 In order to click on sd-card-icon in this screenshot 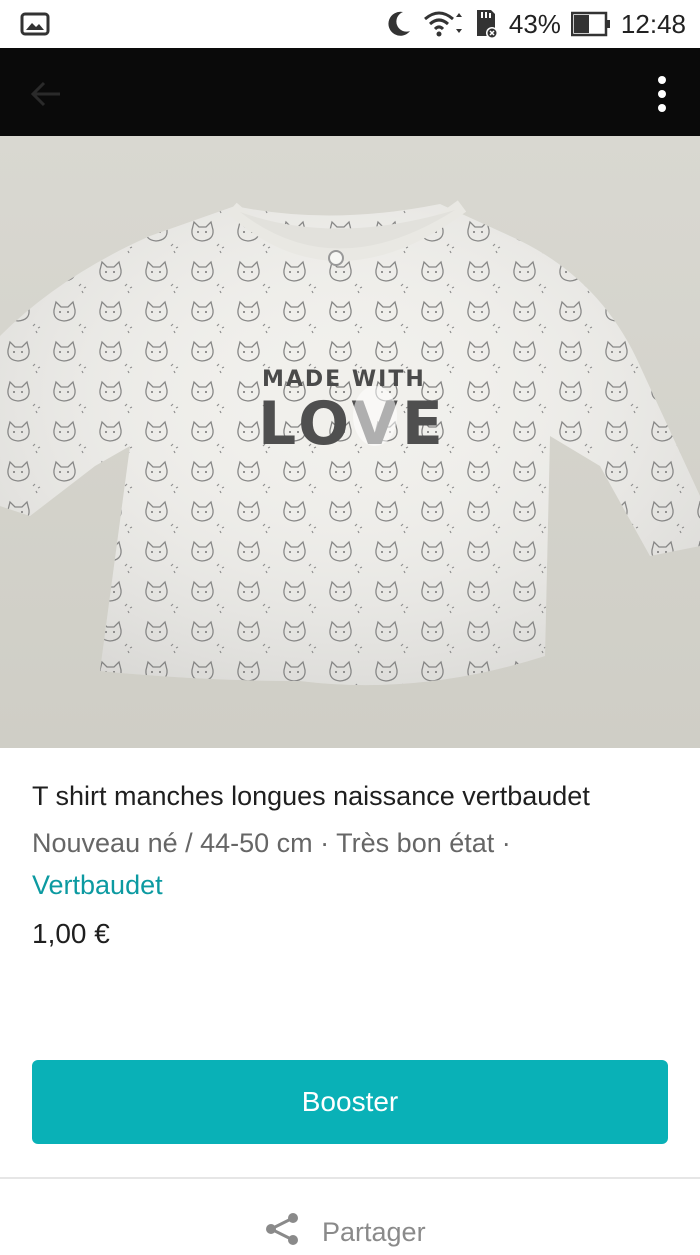, I will do `click(486, 24)`.